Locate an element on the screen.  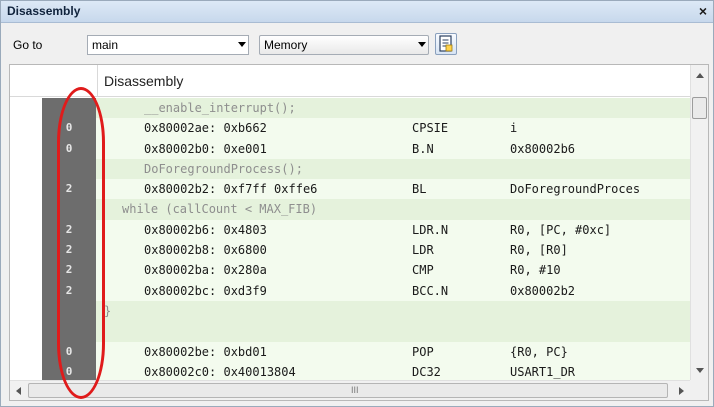
code-cell: 0x80002ba: 0x280a CMP R0, #10 is located at coordinates (393, 270).